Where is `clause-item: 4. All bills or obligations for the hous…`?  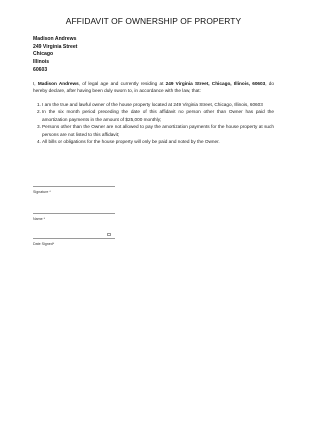
clause-item: 4. All bills or obligations for the hous… is located at coordinates (153, 141).